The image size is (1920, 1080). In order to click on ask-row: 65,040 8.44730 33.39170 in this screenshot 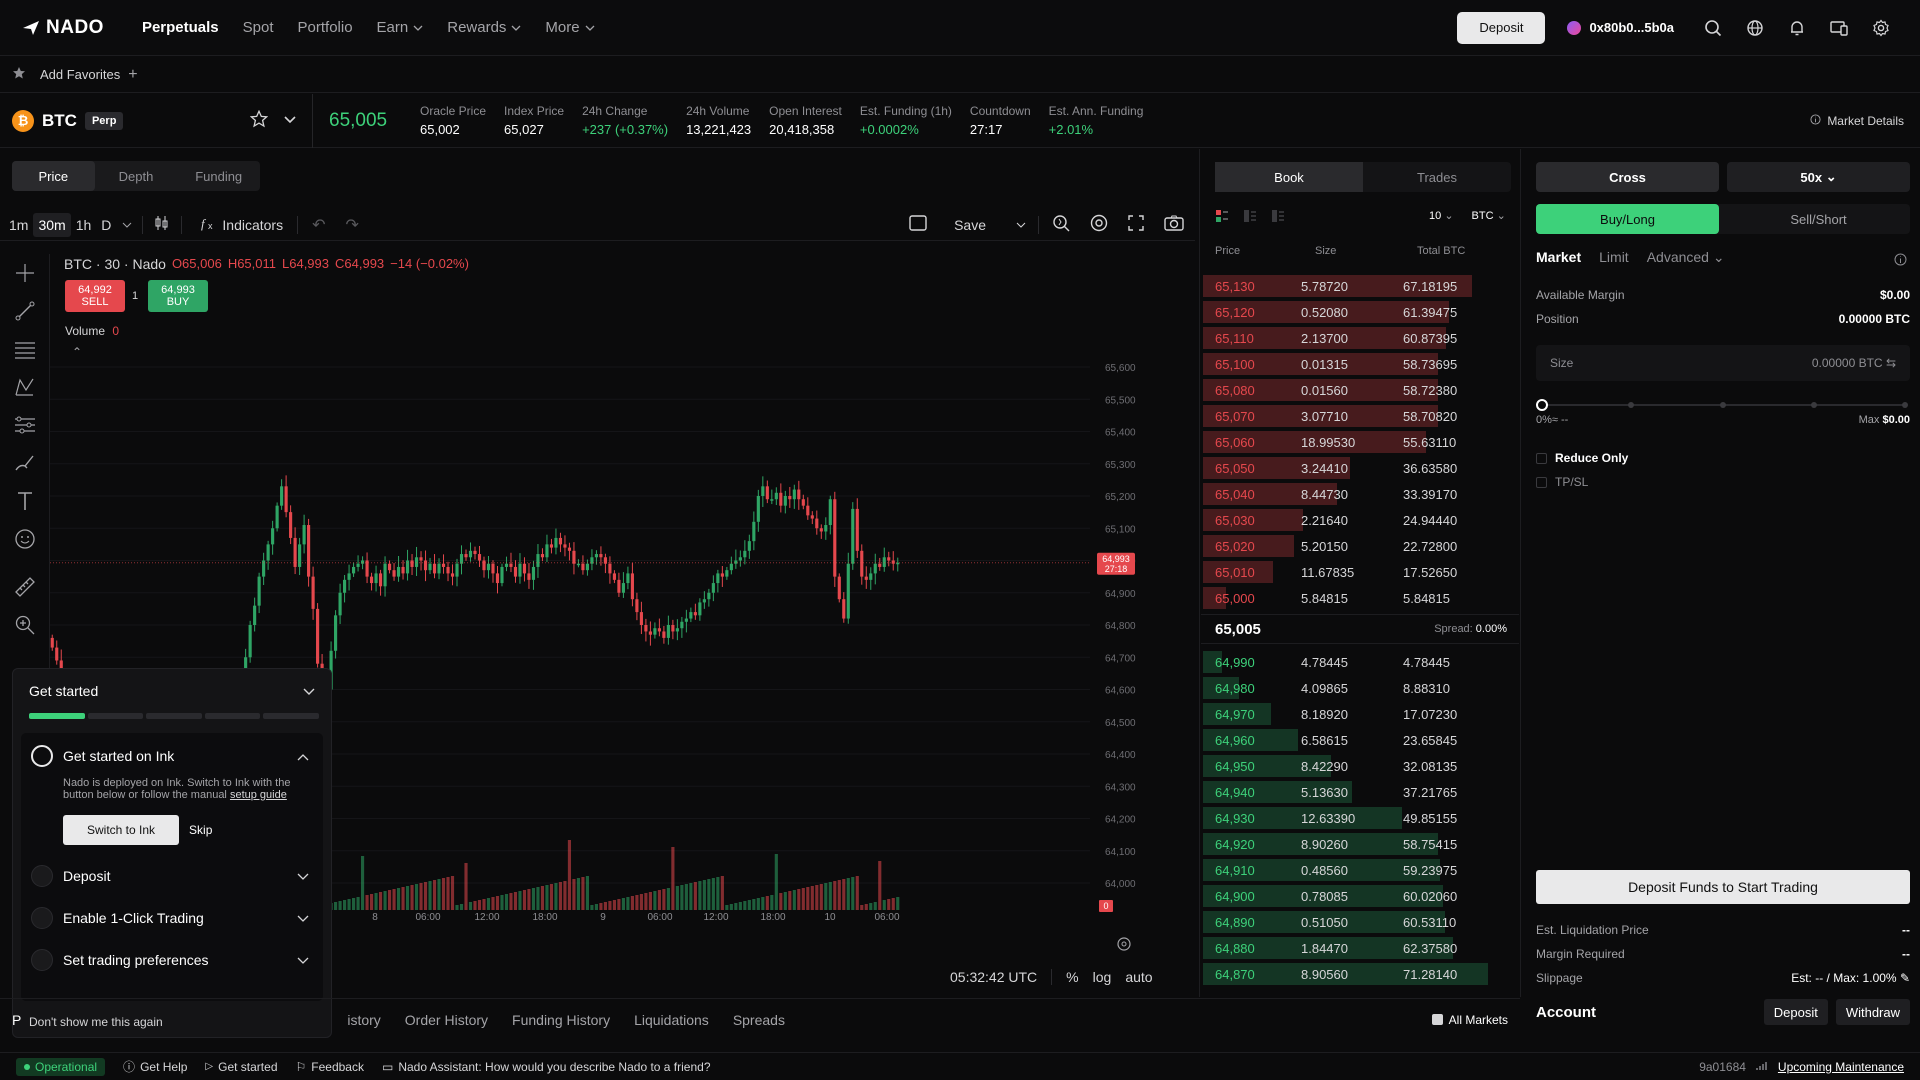, I will do `click(1360, 494)`.